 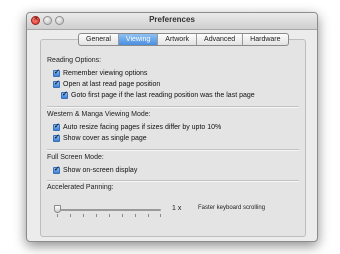 What do you see at coordinates (100, 170) in the screenshot?
I see `on-screen-display-label: Show on-screen display` at bounding box center [100, 170].